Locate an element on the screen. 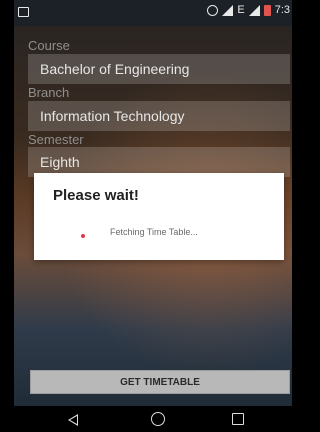 The height and width of the screenshot is (432, 320). recents-icon is located at coordinates (238, 419).